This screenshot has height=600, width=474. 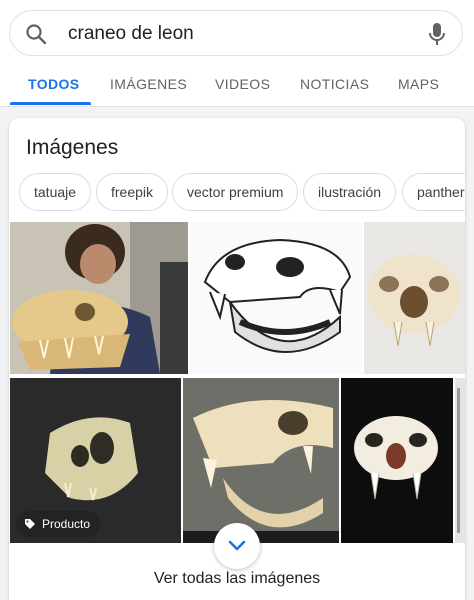 I want to click on chip-tatuaje: tatuaje, so click(x=55, y=192).